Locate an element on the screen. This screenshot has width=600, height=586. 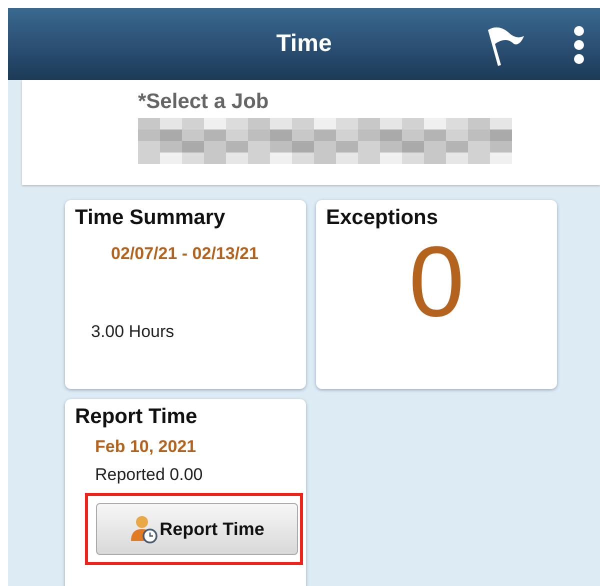
more-menu-icon is located at coordinates (579, 45).